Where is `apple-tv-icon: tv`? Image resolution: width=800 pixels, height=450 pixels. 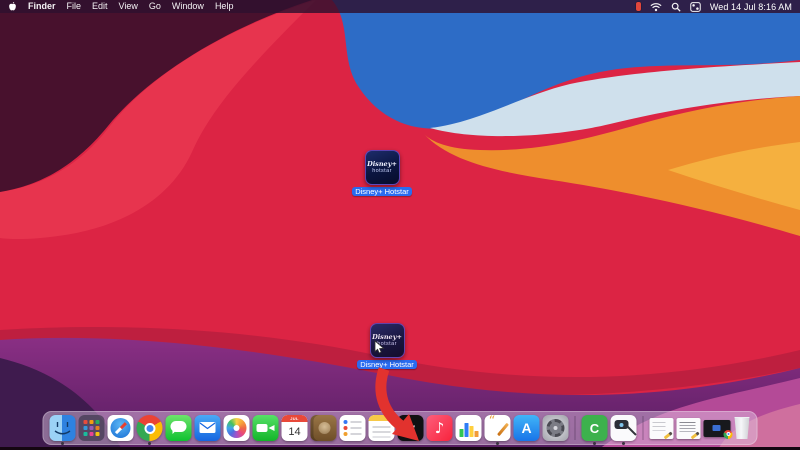 apple-tv-icon: tv is located at coordinates (410, 428).